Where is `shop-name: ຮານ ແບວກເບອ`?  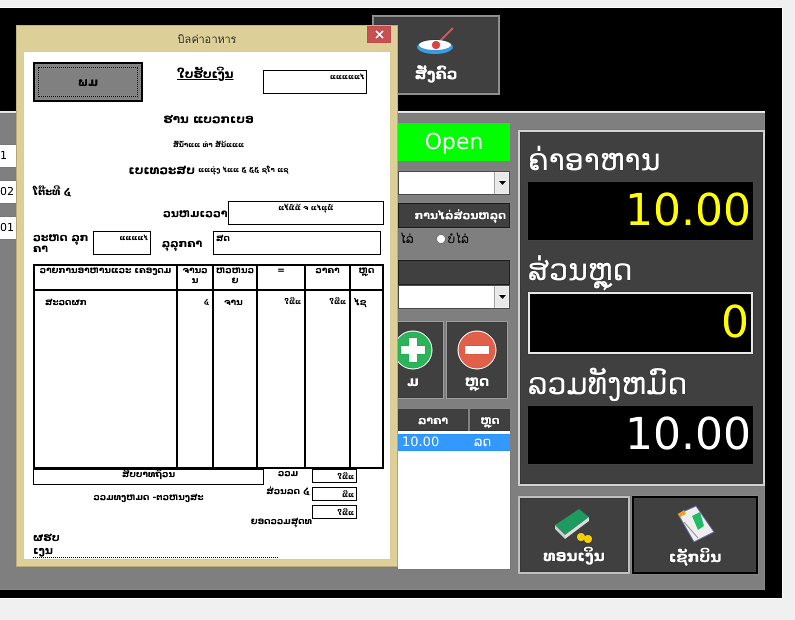
shop-name: ຮານ ແບວກເບອ is located at coordinates (208, 119).